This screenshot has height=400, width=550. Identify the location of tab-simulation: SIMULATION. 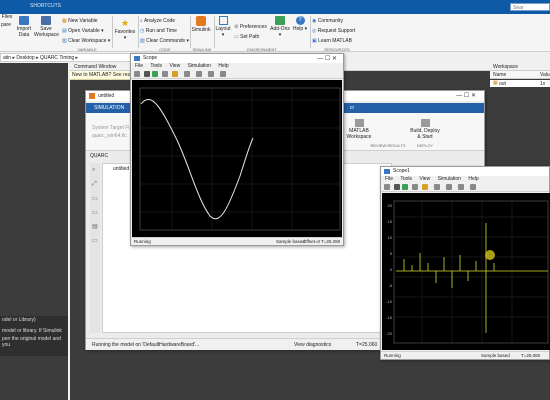
(109, 108).